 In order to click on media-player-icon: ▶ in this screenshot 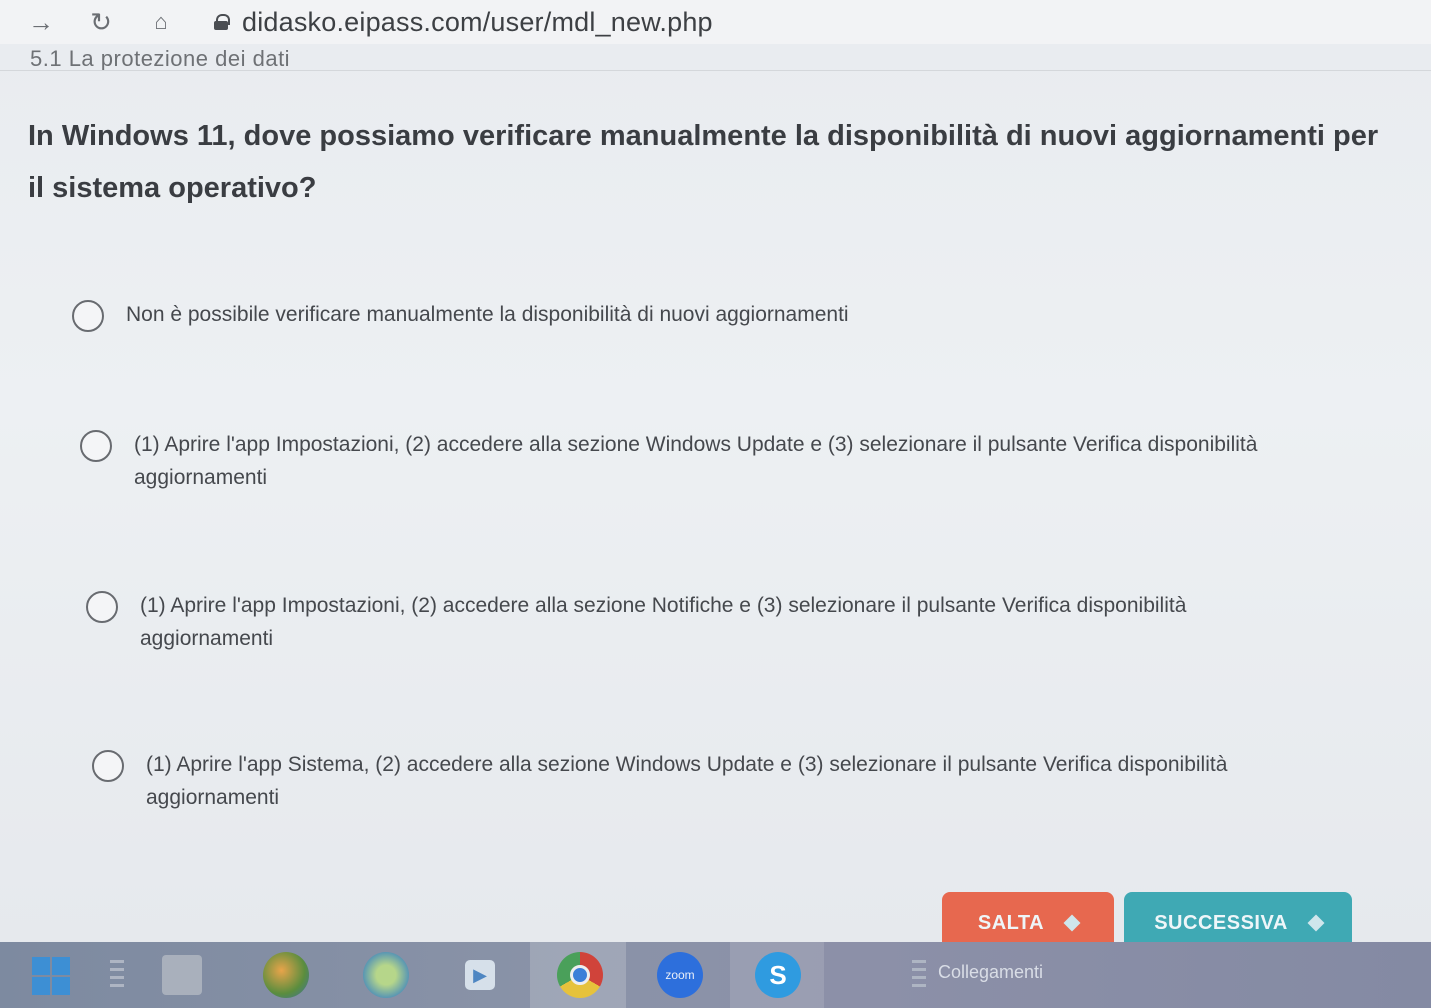, I will do `click(480, 975)`.